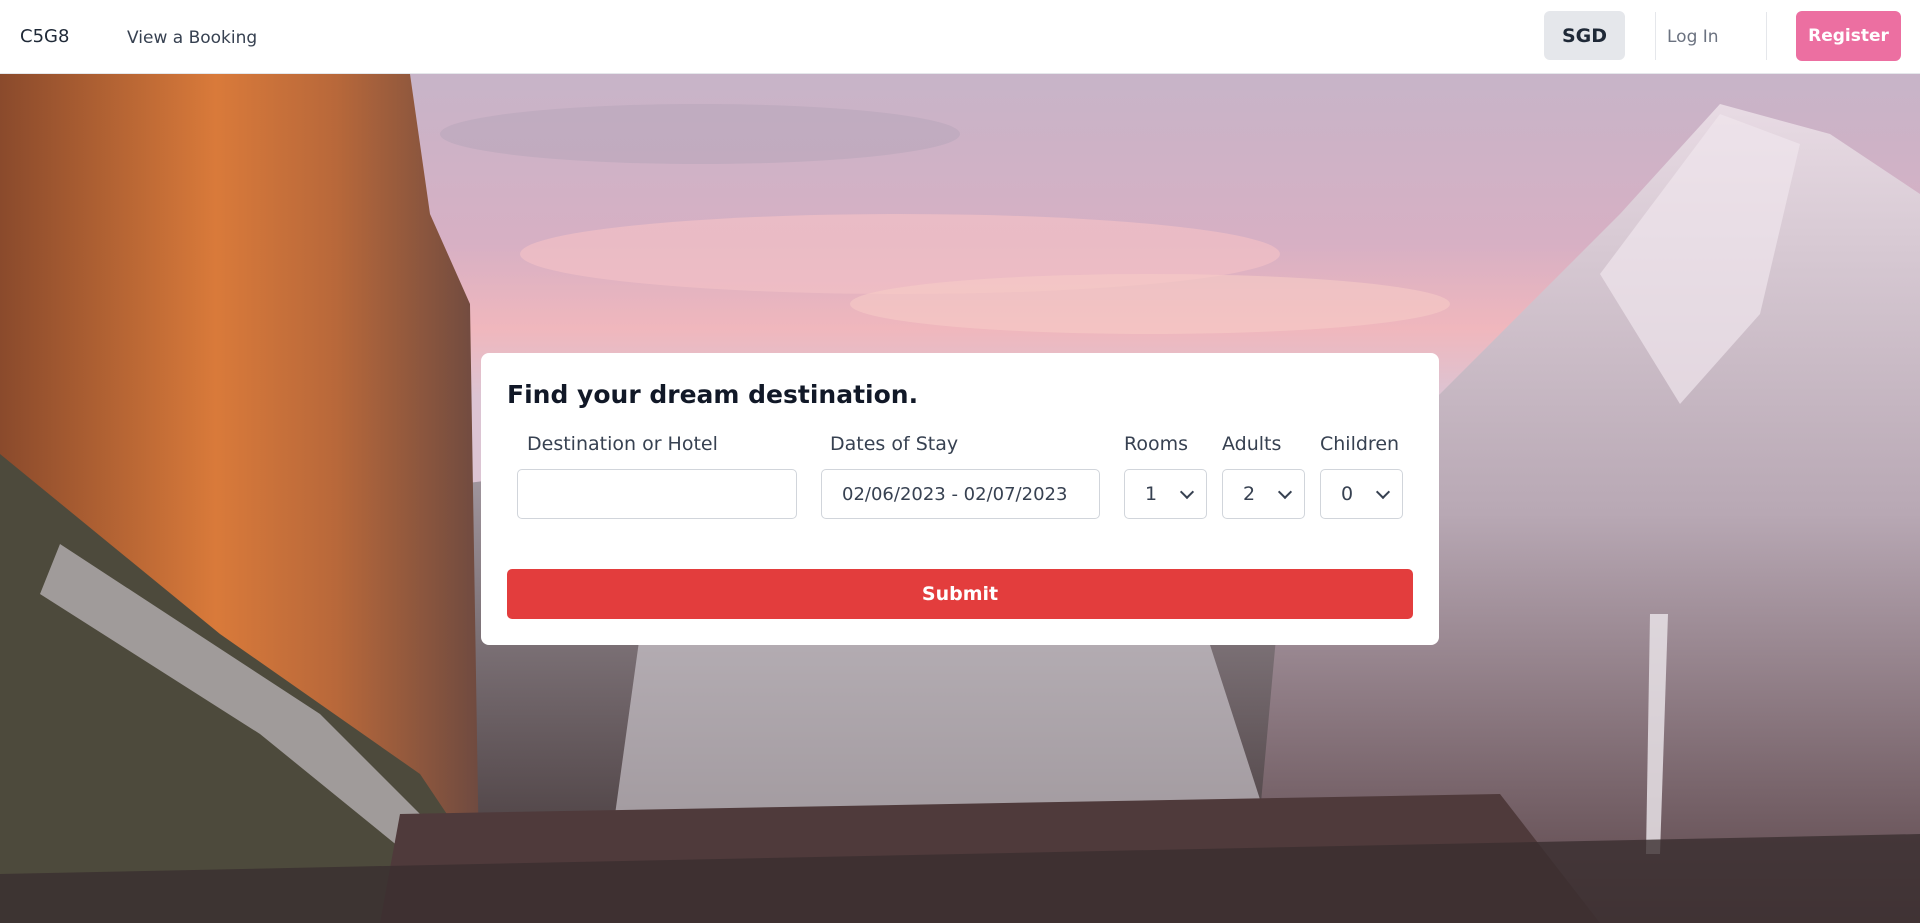 Image resolution: width=1920 pixels, height=923 pixels. I want to click on children-label: Children, so click(1360, 444).